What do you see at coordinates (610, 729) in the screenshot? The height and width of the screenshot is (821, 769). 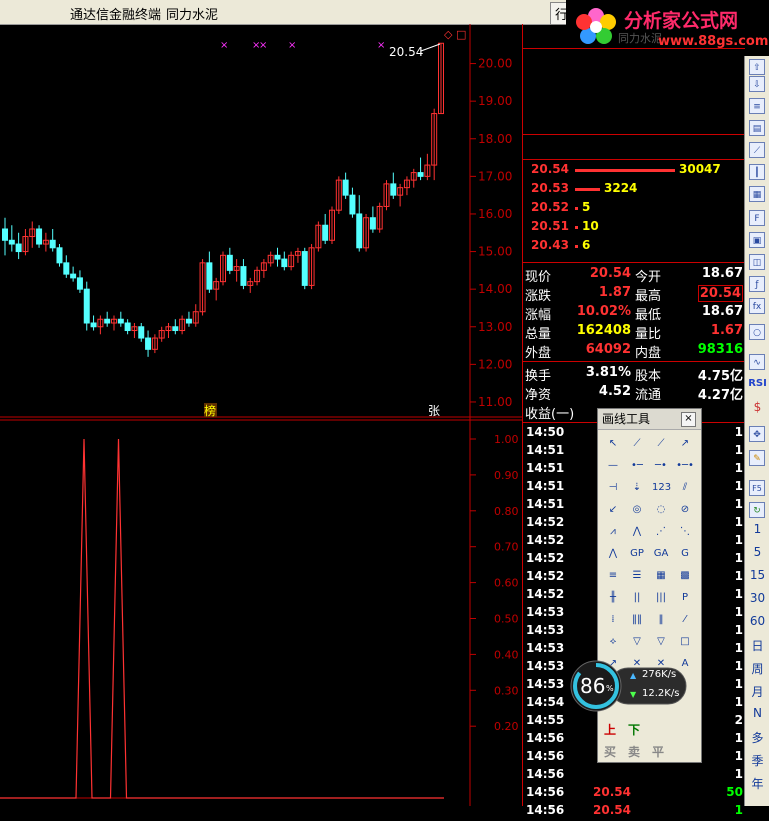 I see `drawing-tool-label: 上` at bounding box center [610, 729].